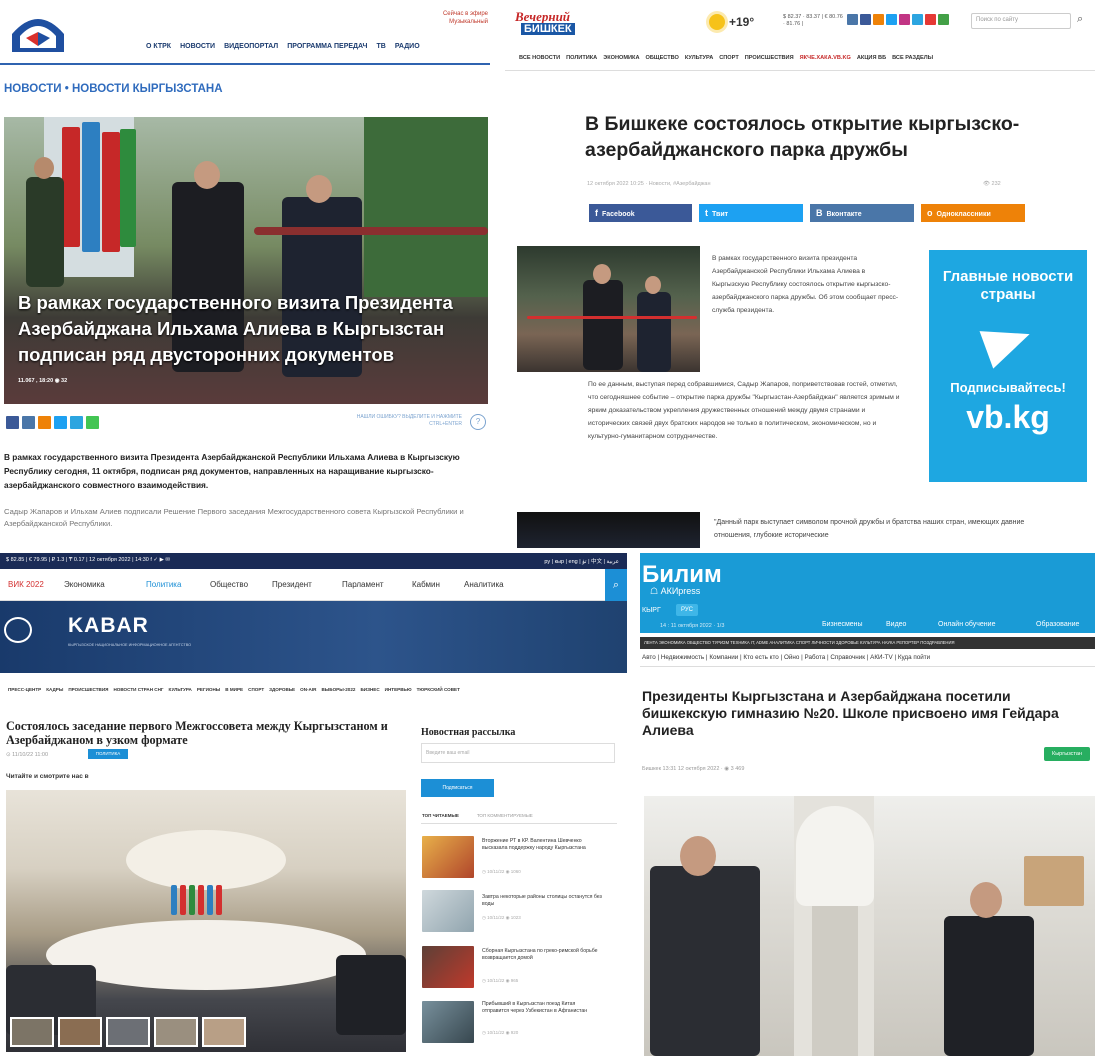 The height and width of the screenshot is (1056, 1095). I want to click on nav-culture: КУЛЬТУРА, so click(699, 58).